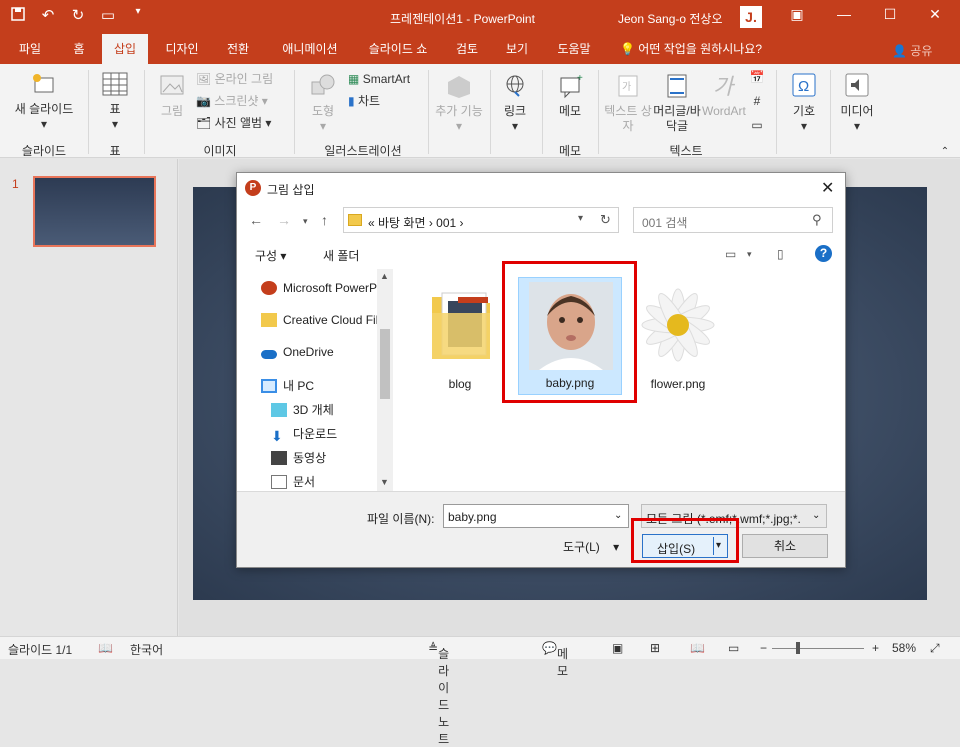  What do you see at coordinates (30, 49) in the screenshot?
I see `tab-file: 파일` at bounding box center [30, 49].